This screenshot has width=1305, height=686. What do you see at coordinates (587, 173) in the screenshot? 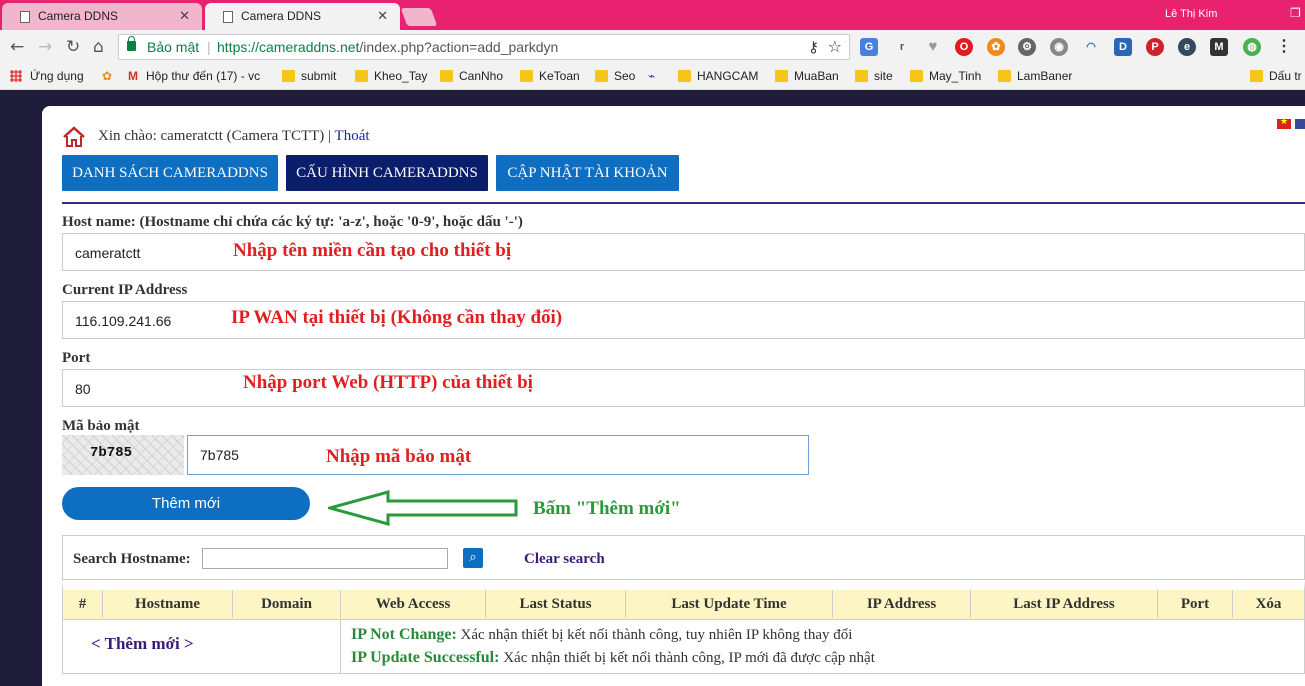
I see `nav-update-account: CẬP NHẬT TÀI KHOẢN` at bounding box center [587, 173].